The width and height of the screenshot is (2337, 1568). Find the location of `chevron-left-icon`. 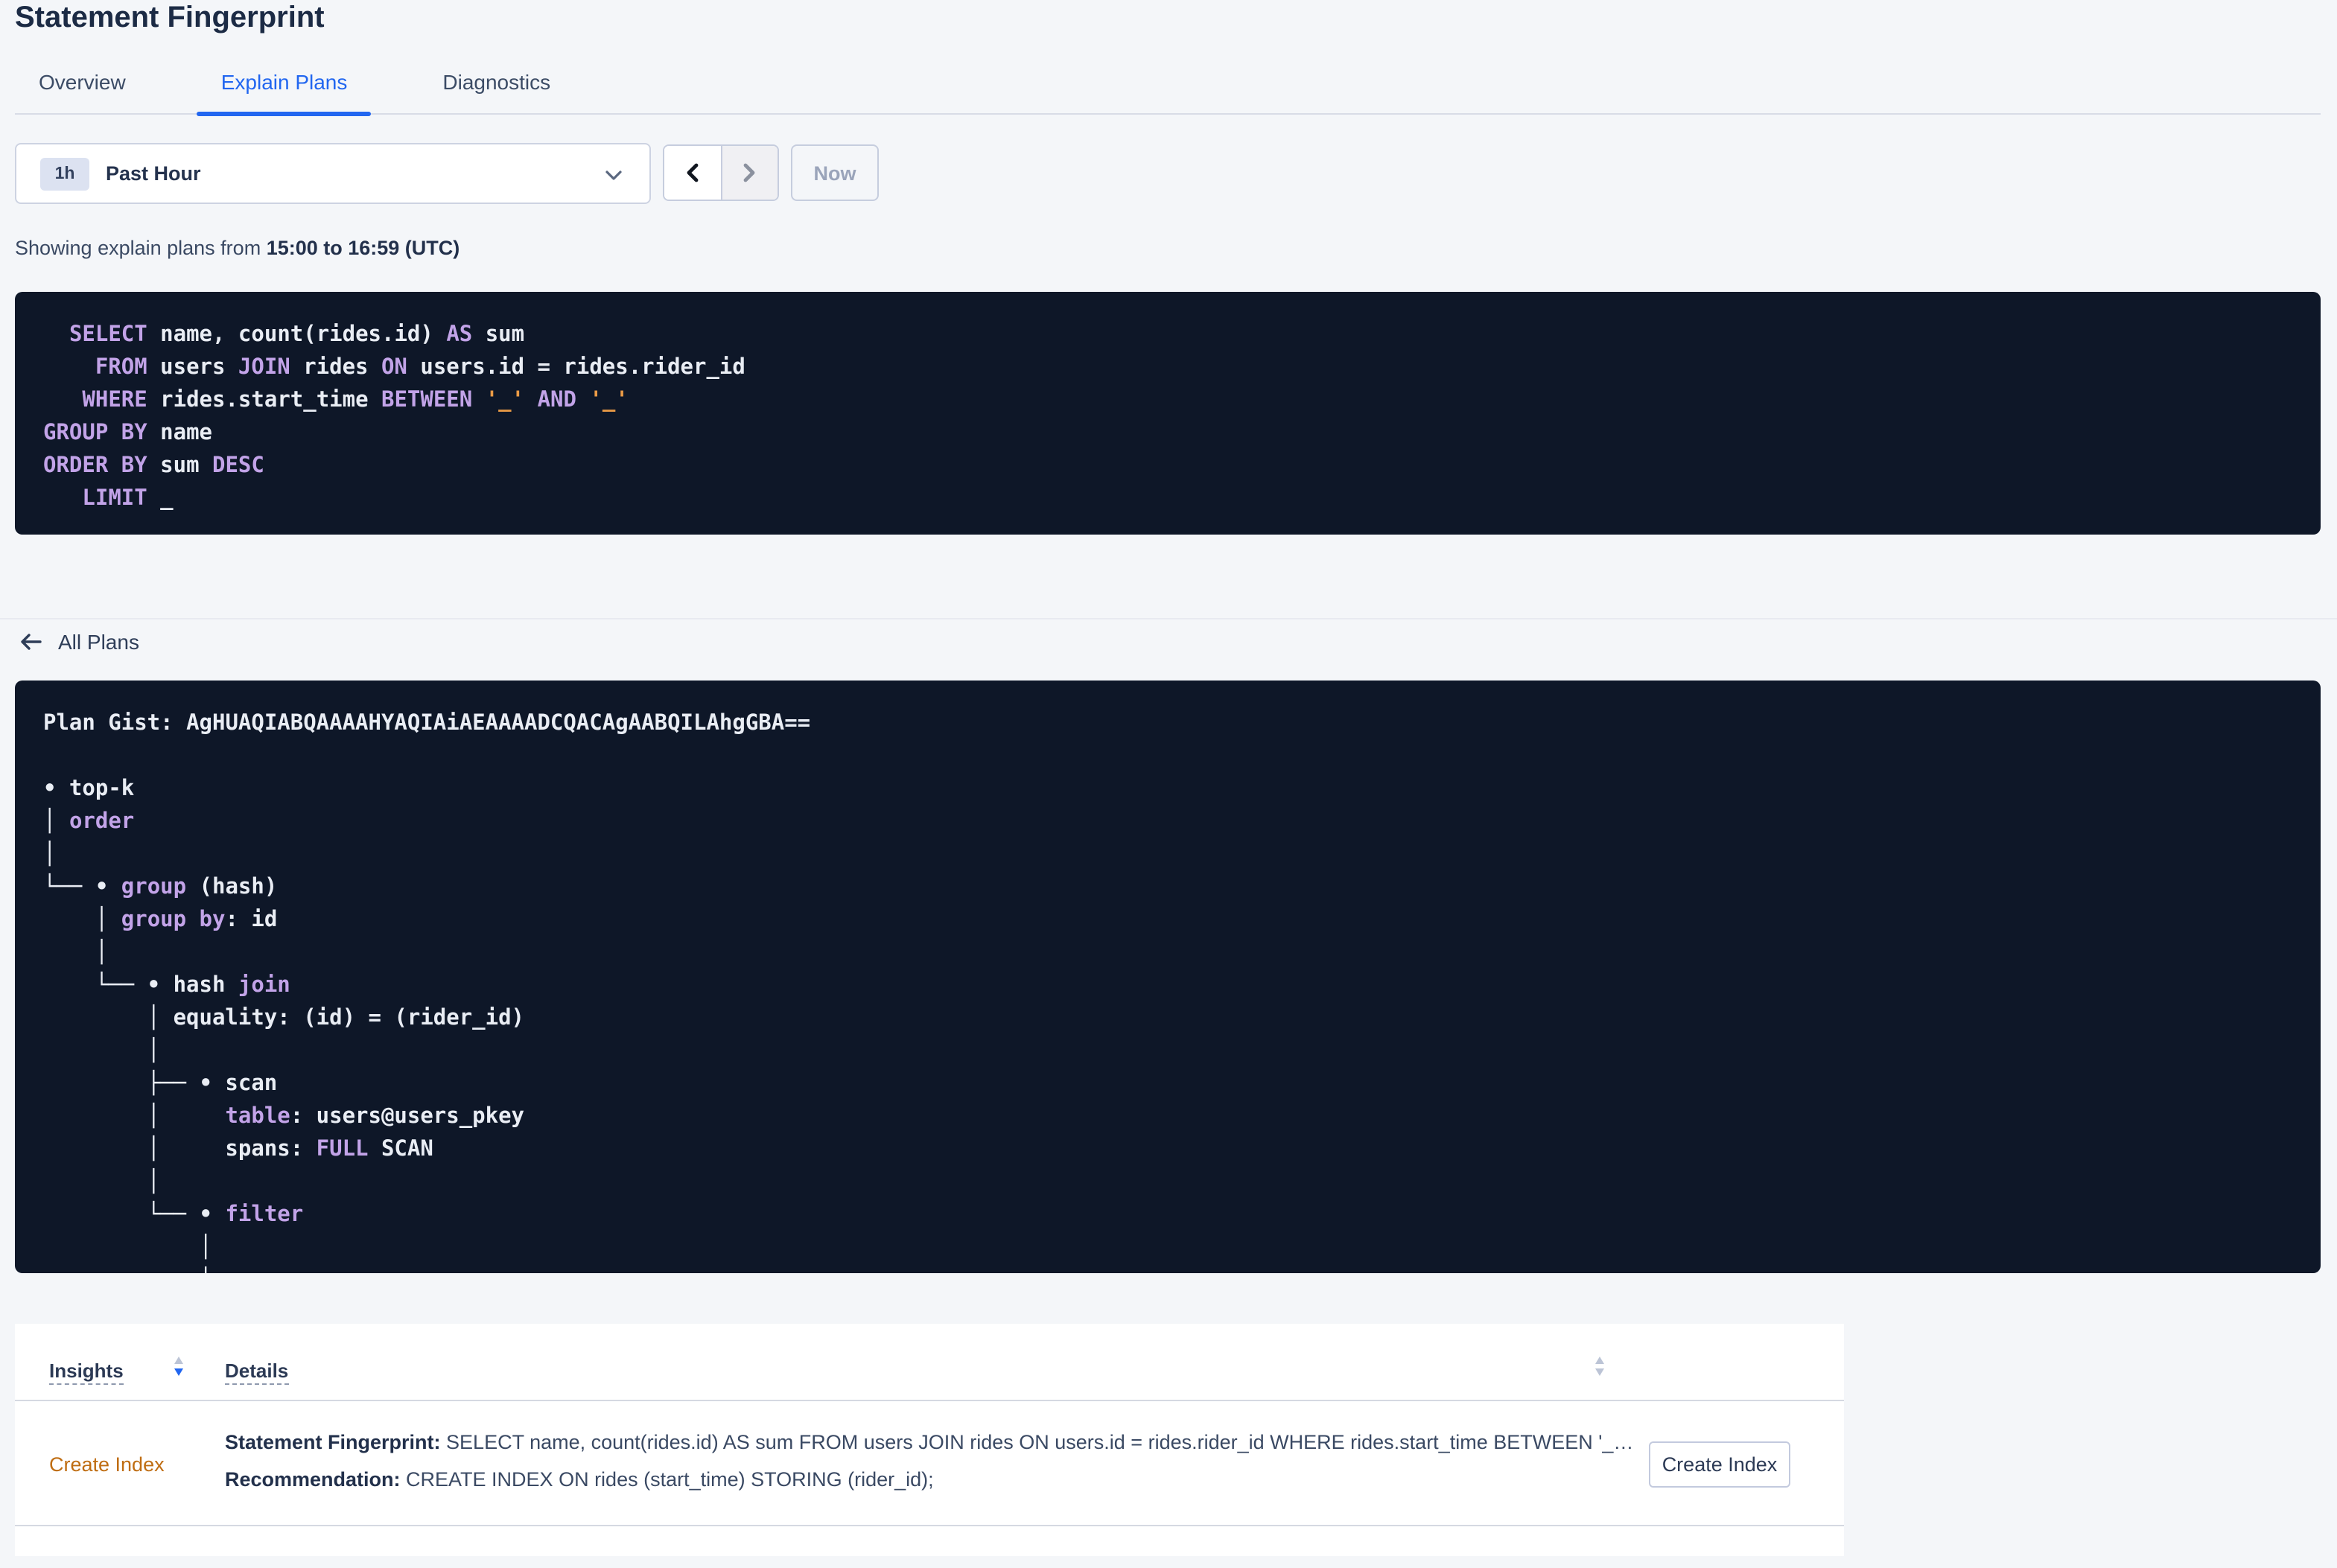

chevron-left-icon is located at coordinates (693, 172).